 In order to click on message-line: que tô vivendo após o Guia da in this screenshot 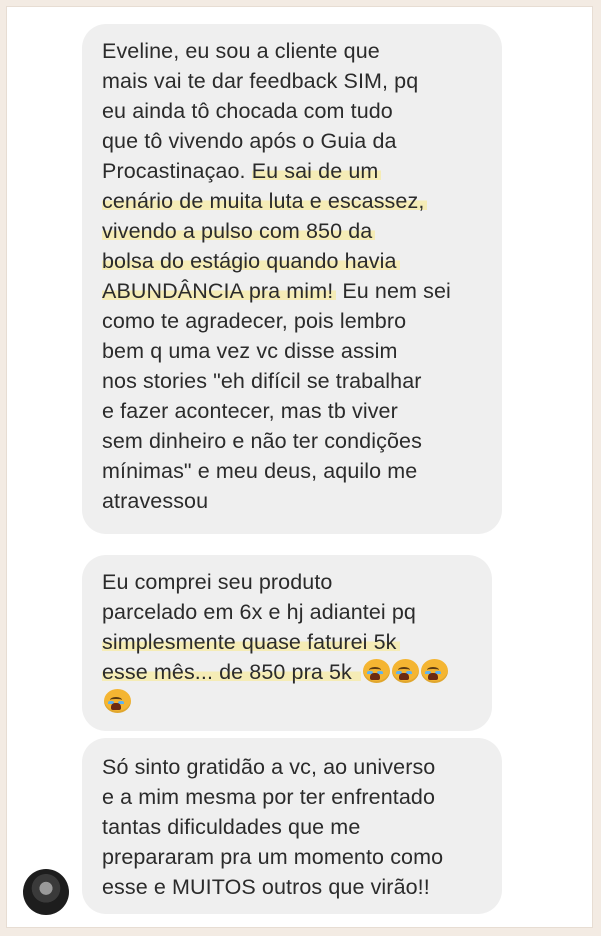, I will do `click(302, 141)`.